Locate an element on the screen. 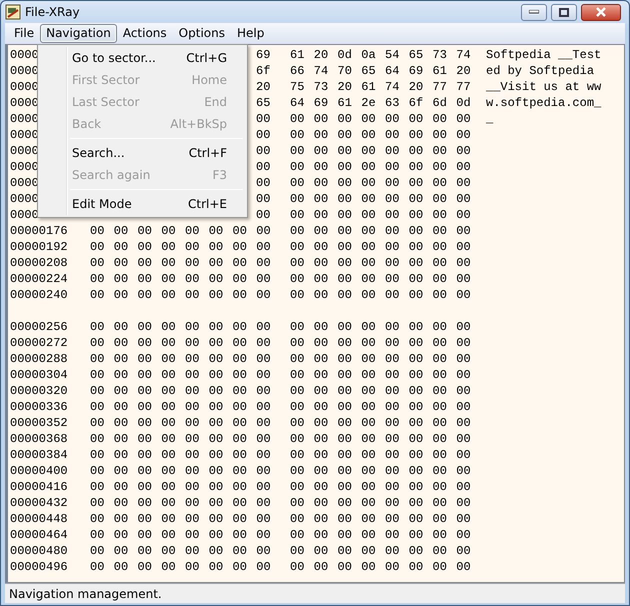 This screenshot has width=630, height=606. hex-byte: 77 is located at coordinates (440, 87).